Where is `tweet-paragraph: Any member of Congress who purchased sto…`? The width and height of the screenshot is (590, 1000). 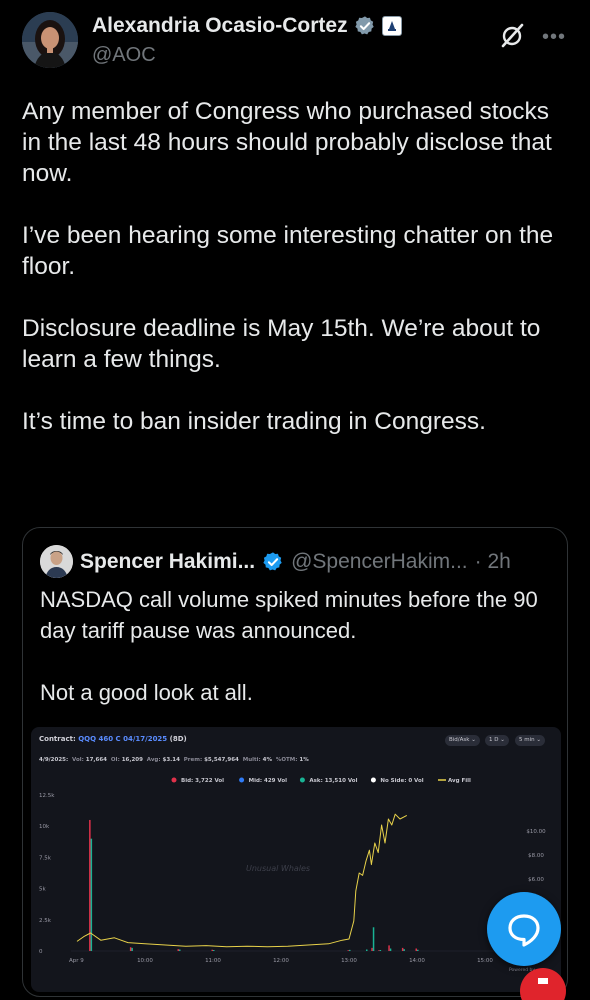
tweet-paragraph: Any member of Congress who purchased sto… is located at coordinates (287, 142).